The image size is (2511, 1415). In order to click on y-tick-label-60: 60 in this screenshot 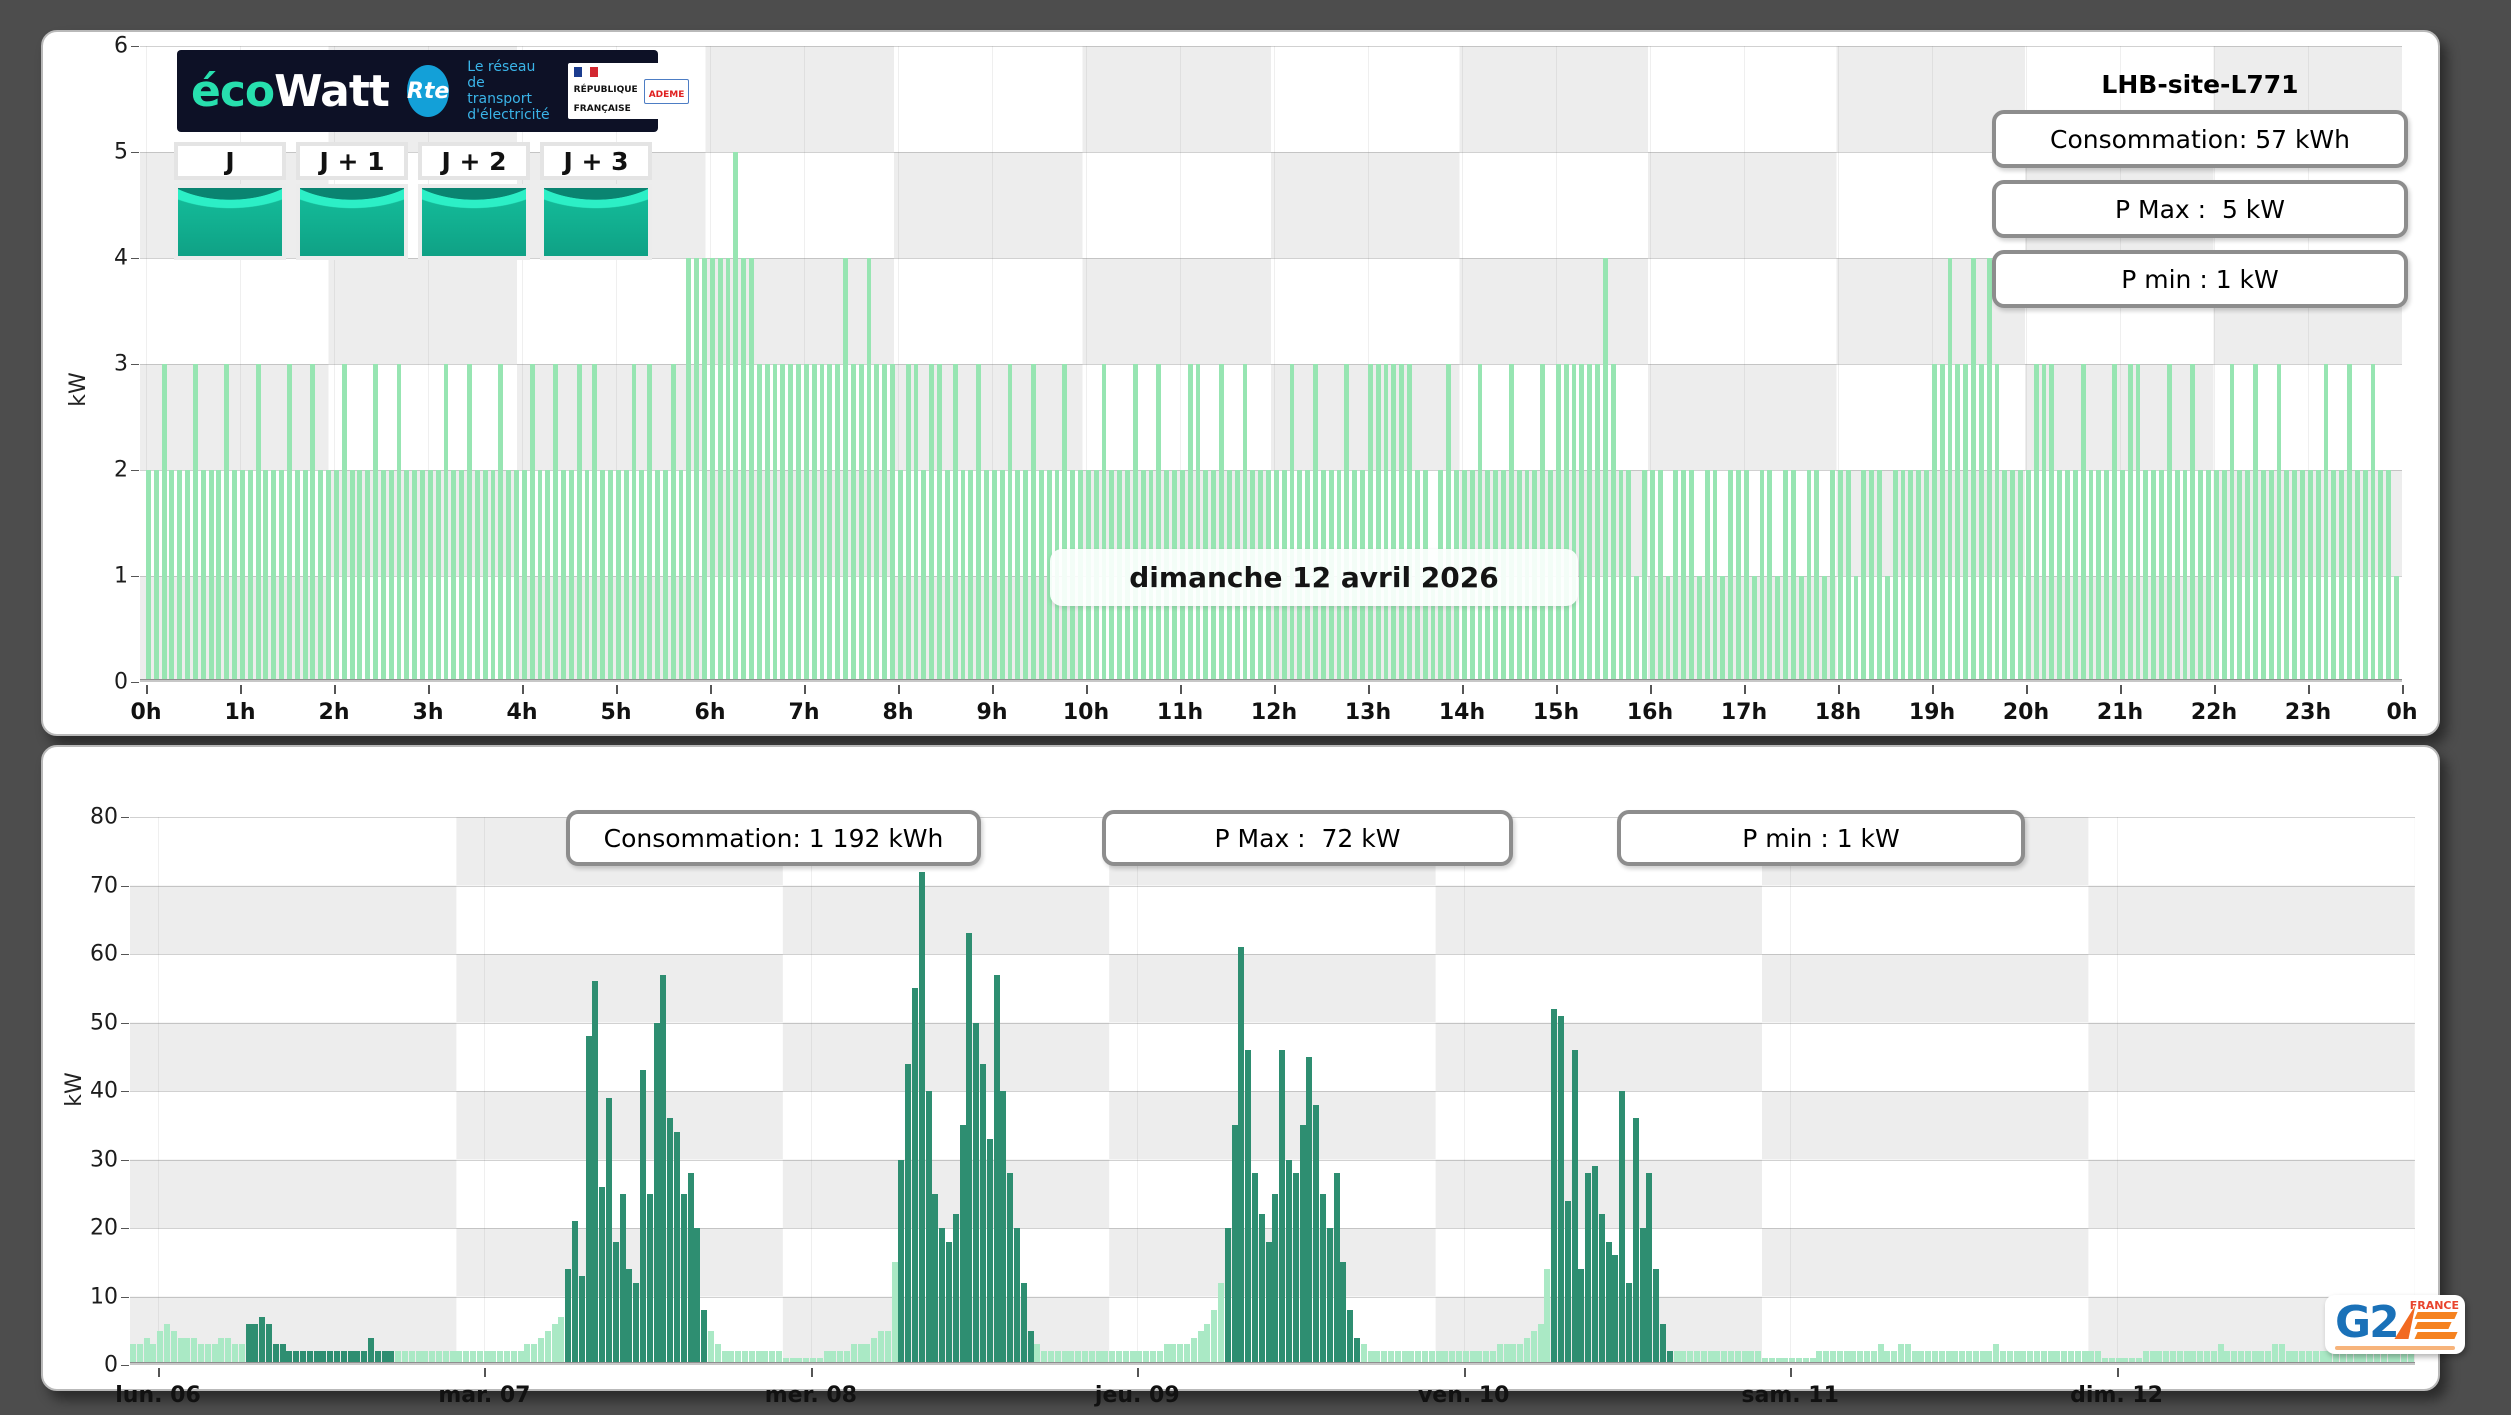, I will do `click(104, 954)`.